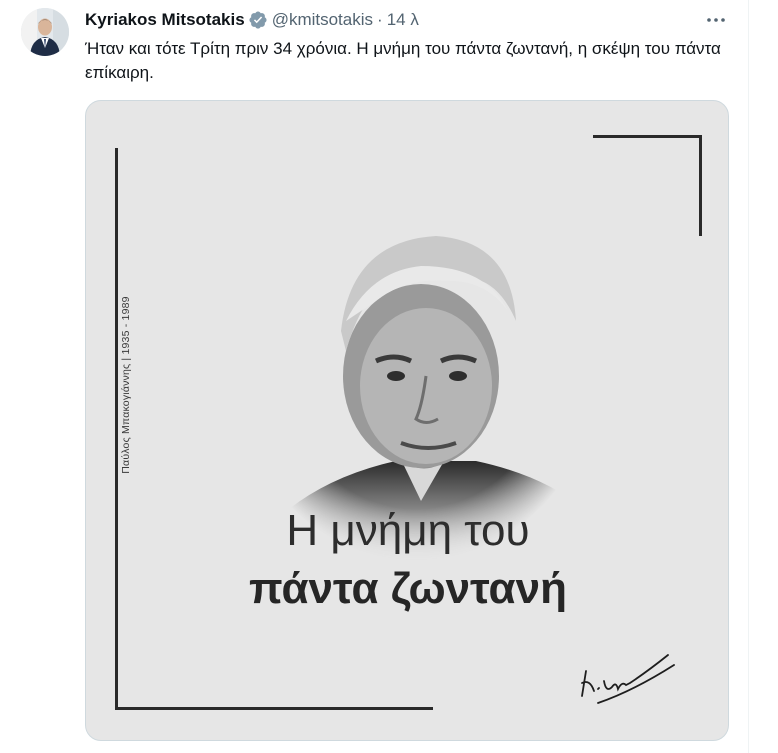  I want to click on frame-line-bottom, so click(274, 708).